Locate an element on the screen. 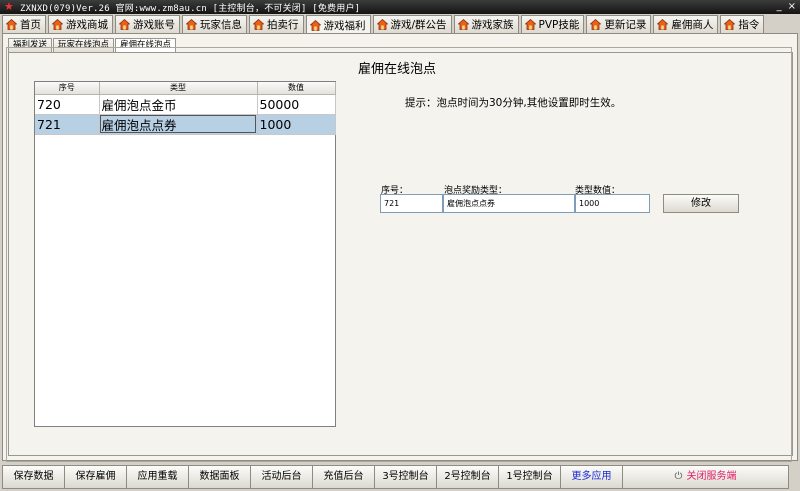 The height and width of the screenshot is (491, 800). modify-button: 修改 is located at coordinates (701, 203).